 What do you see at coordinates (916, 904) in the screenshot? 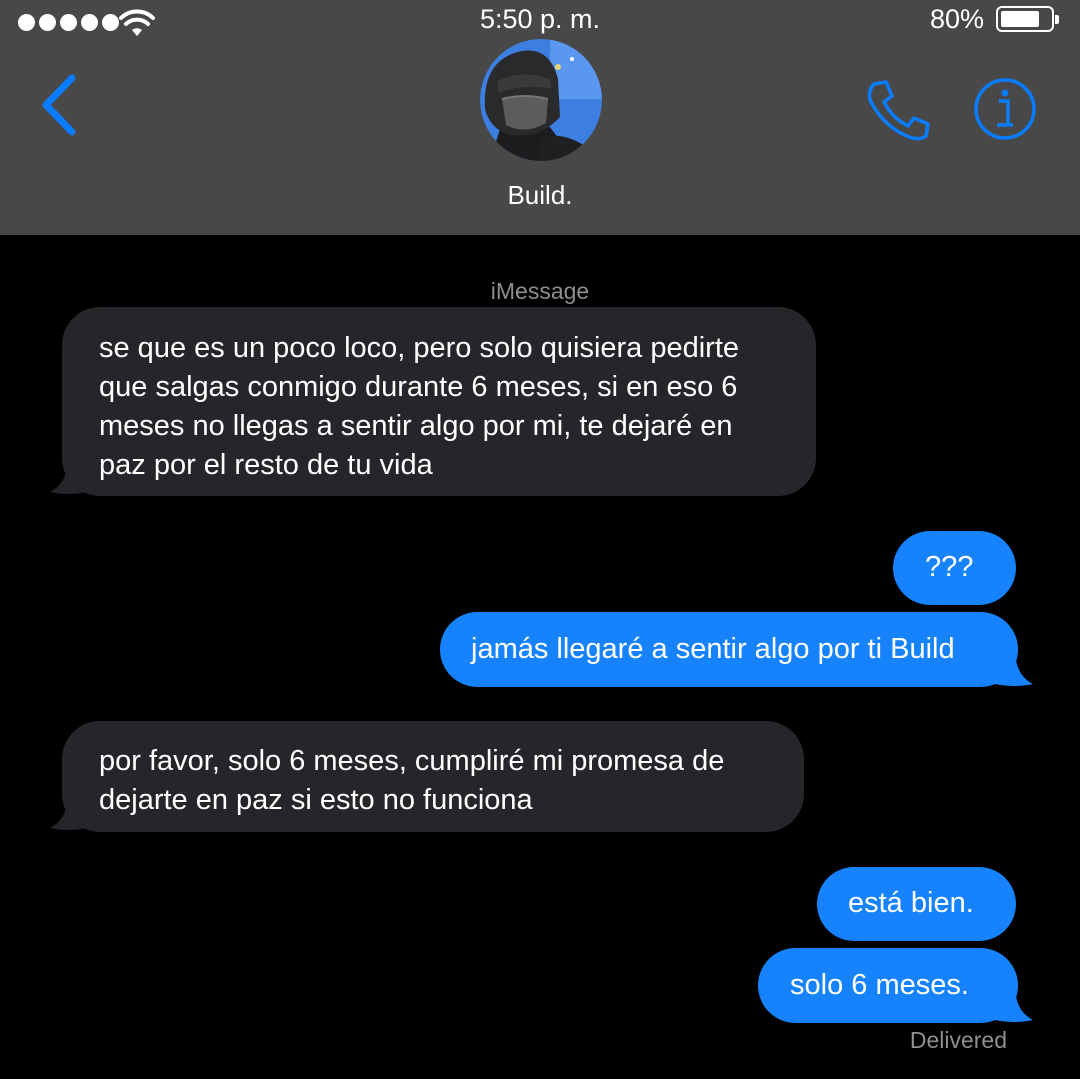
I see `message-bubble-outgoing: está bien.` at bounding box center [916, 904].